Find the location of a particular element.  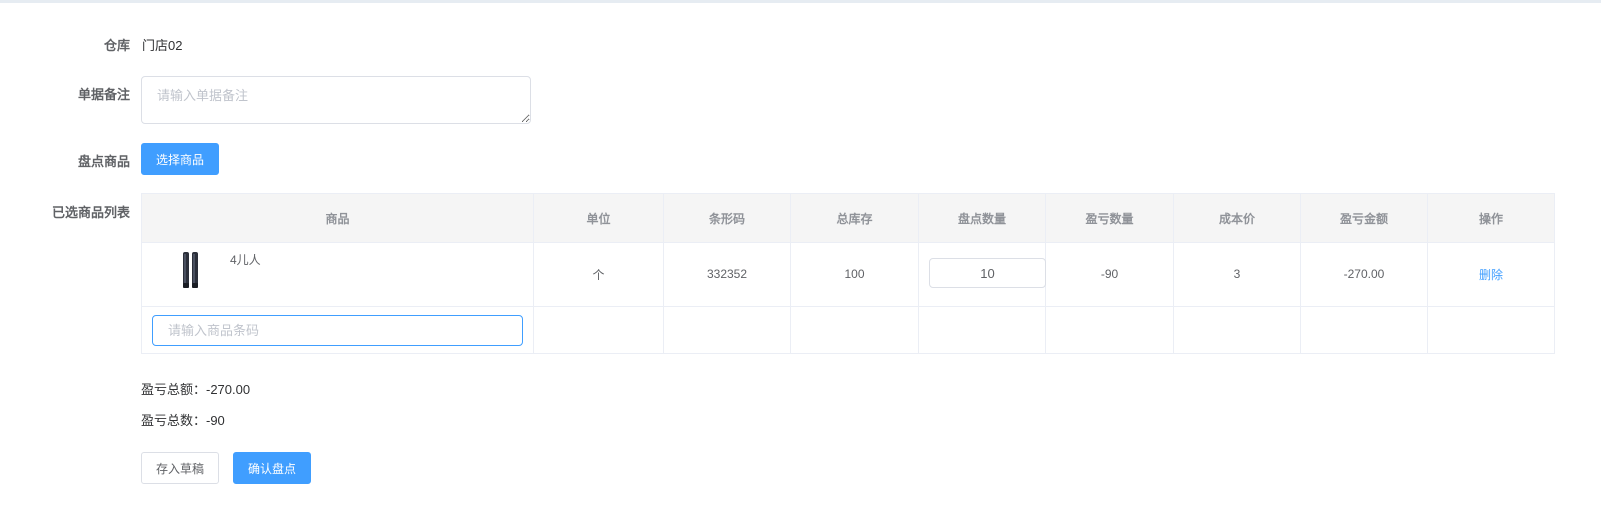

warehouse-value: 门店02 is located at coordinates (162, 45).